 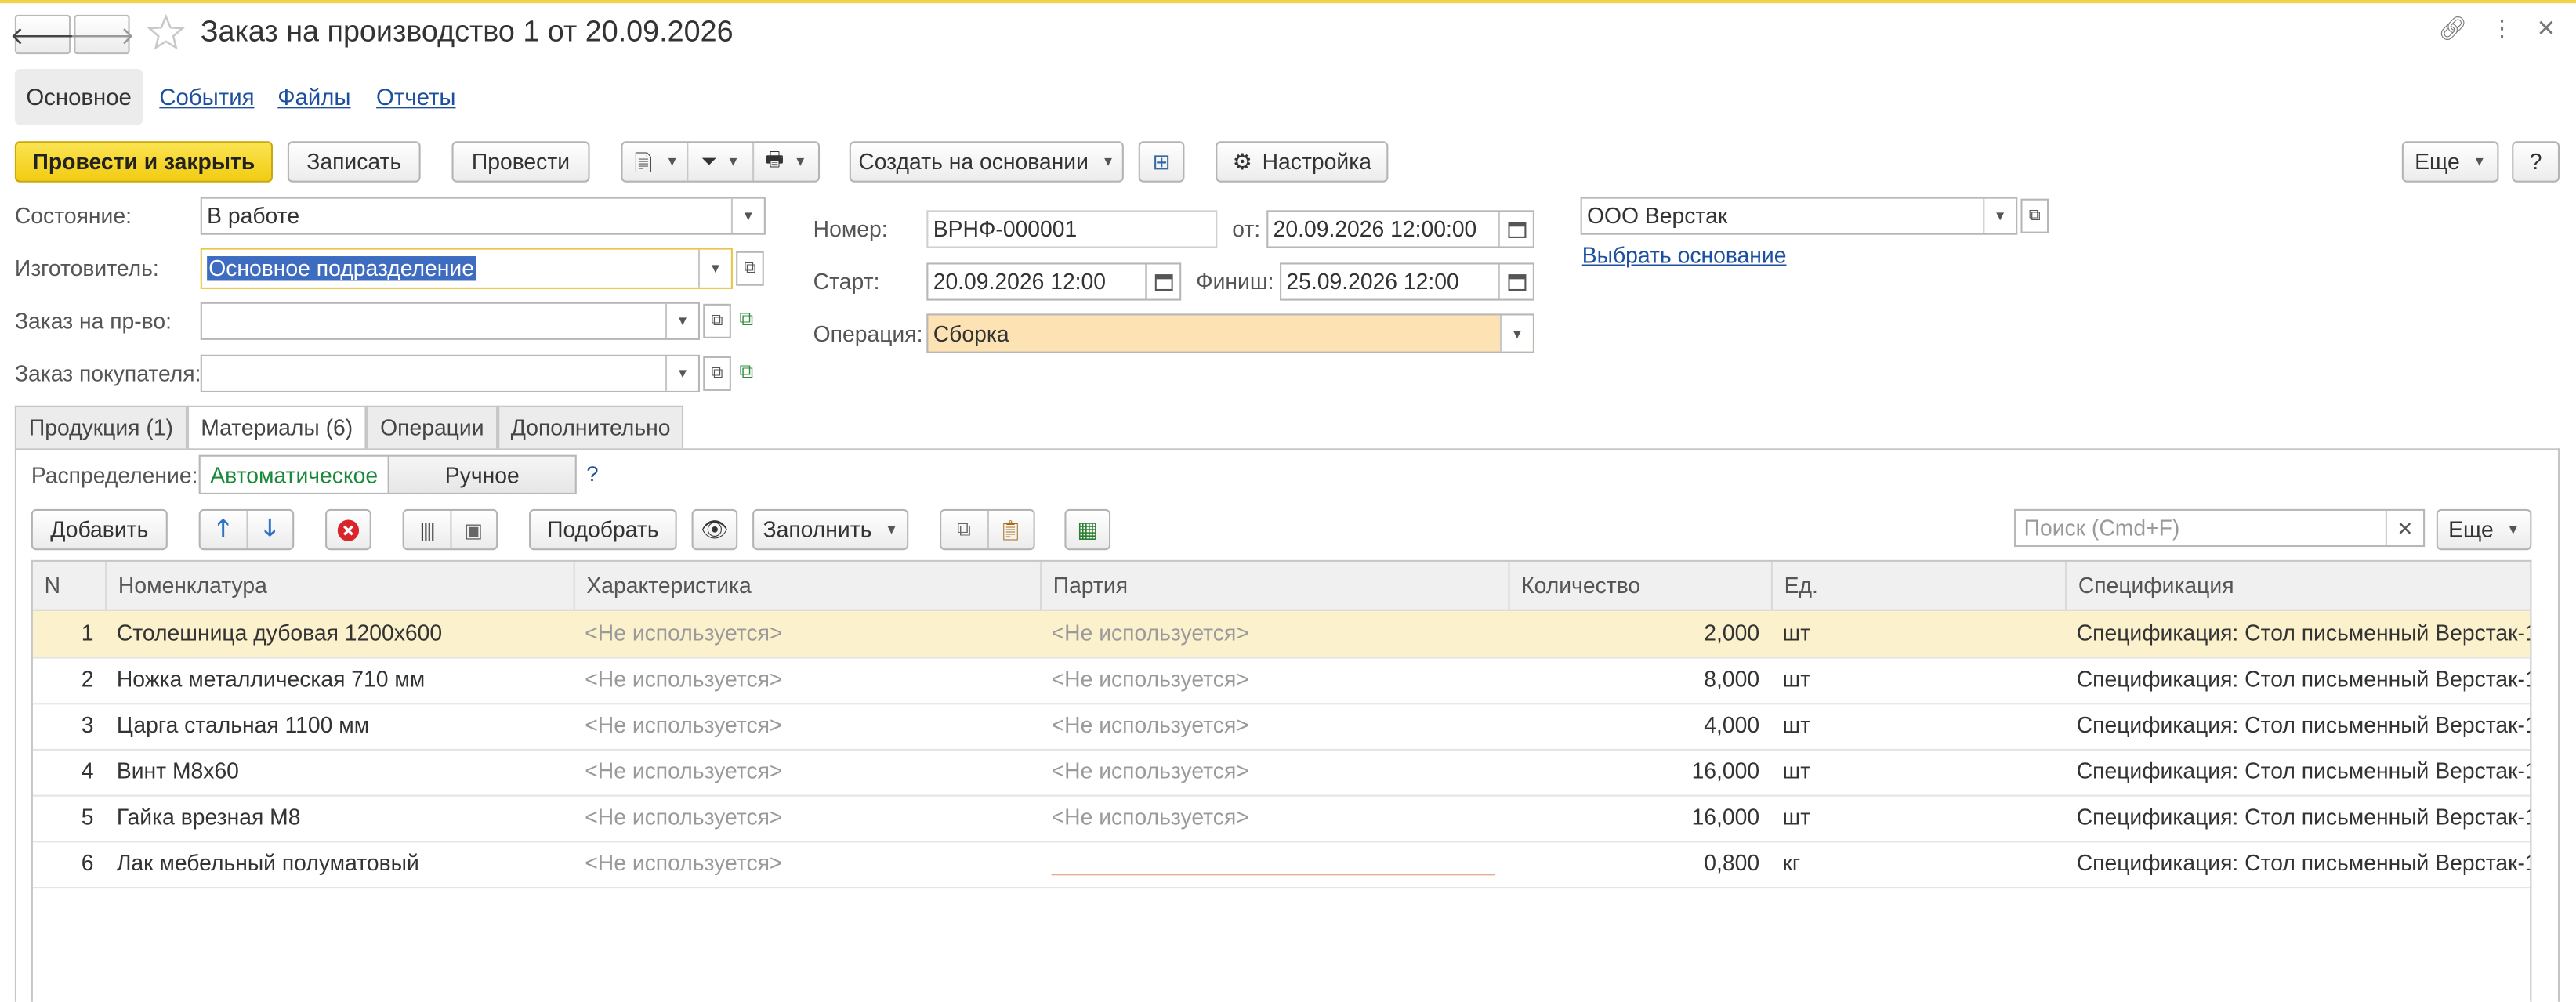 I want to click on fill-button: Заполнить ▼, so click(x=830, y=529).